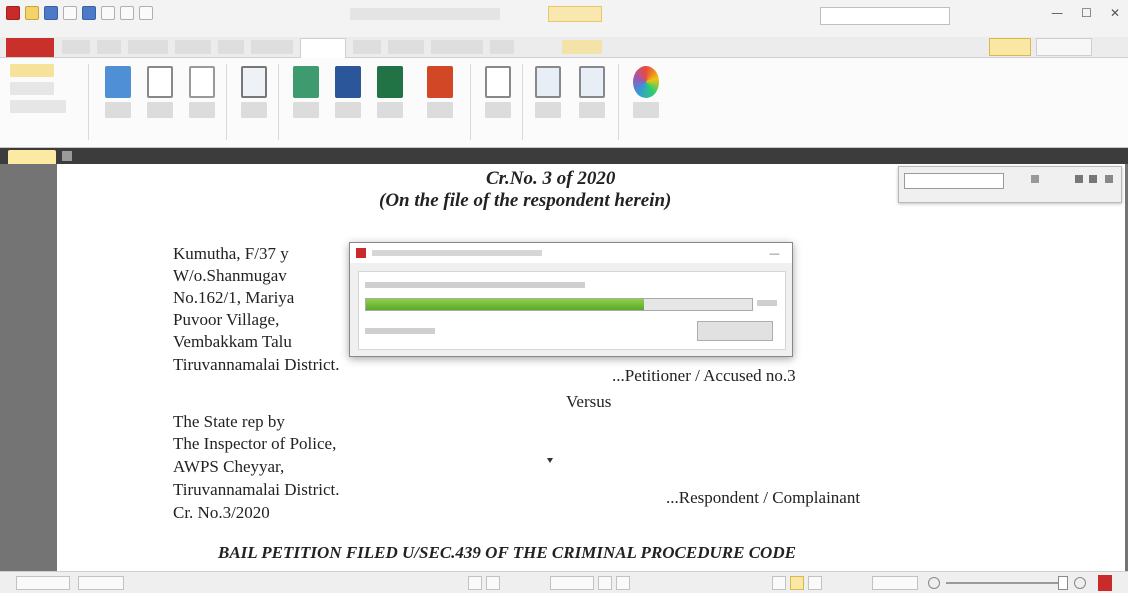 The image size is (1128, 593). I want to click on petitioner-line: Kumutha, F/37 y, so click(231, 253).